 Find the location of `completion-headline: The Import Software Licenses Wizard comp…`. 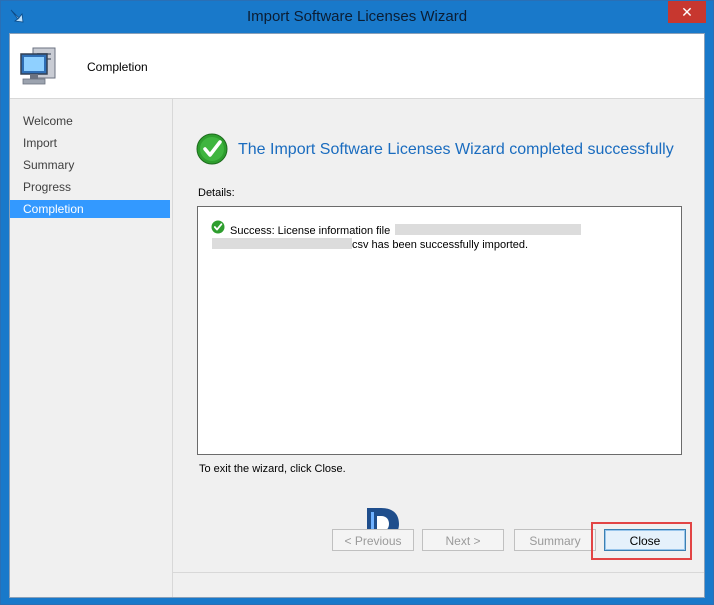

completion-headline: The Import Software Licenses Wizard comp… is located at coordinates (456, 149).